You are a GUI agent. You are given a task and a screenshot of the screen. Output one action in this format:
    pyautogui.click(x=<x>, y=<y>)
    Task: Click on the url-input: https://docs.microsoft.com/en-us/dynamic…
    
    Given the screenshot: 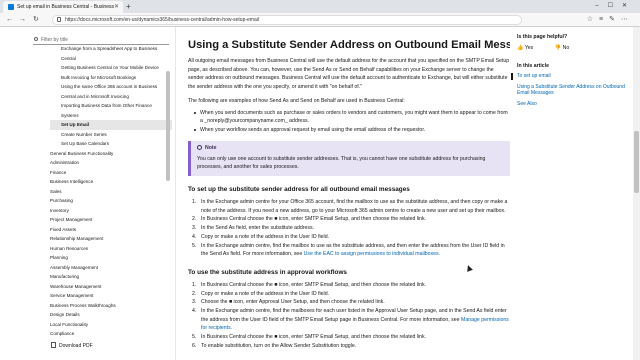 What is the action you would take?
    pyautogui.click(x=287, y=20)
    